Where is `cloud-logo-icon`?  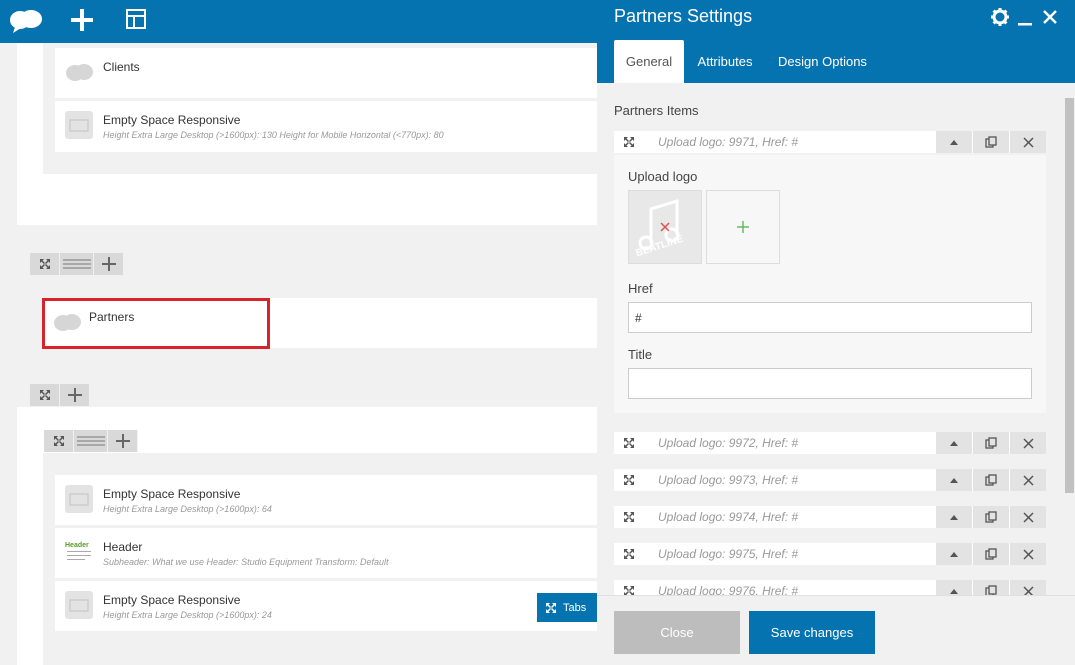
cloud-logo-icon is located at coordinates (26, 21).